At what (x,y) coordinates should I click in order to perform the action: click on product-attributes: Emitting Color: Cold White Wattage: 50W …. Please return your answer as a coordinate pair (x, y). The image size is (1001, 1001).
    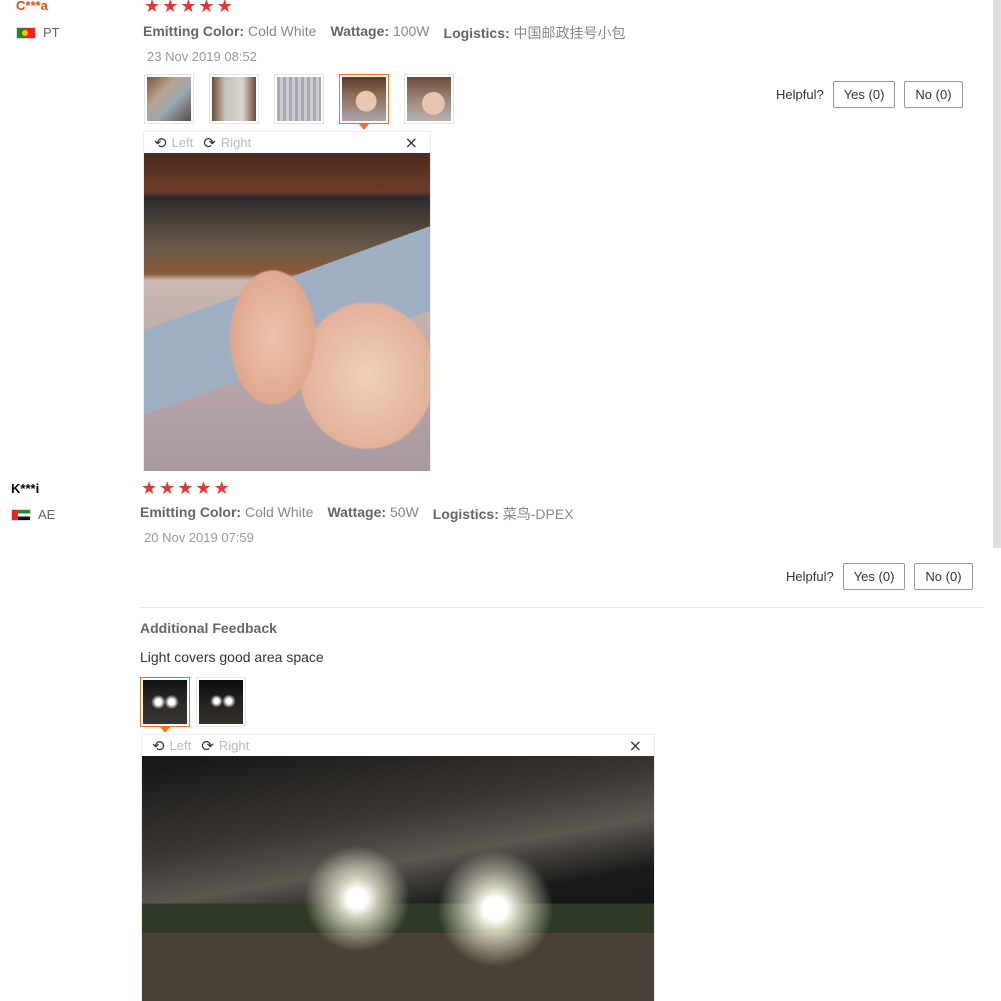
    Looking at the image, I should click on (357, 514).